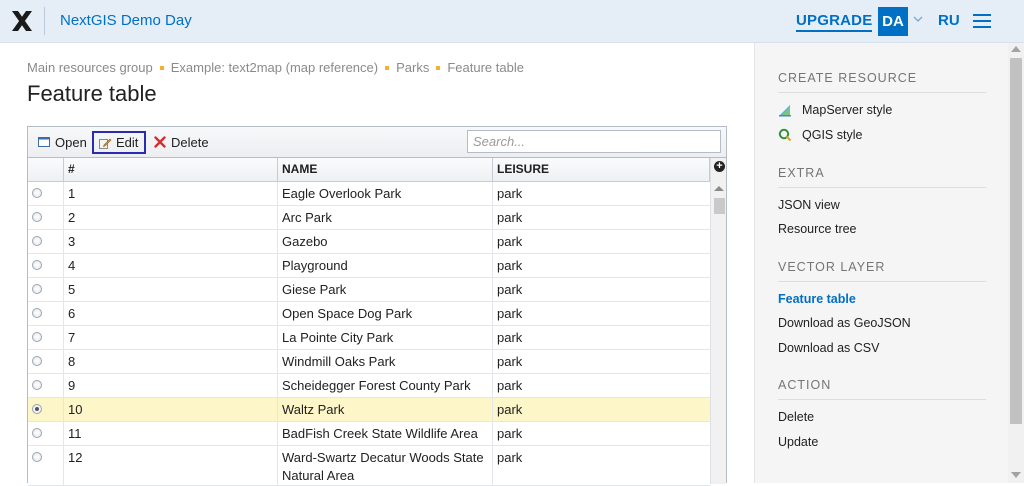 Image resolution: width=1024 pixels, height=486 pixels. Describe the element at coordinates (832, 135) in the screenshot. I see `sidebar-item-label: QGIS style` at that location.